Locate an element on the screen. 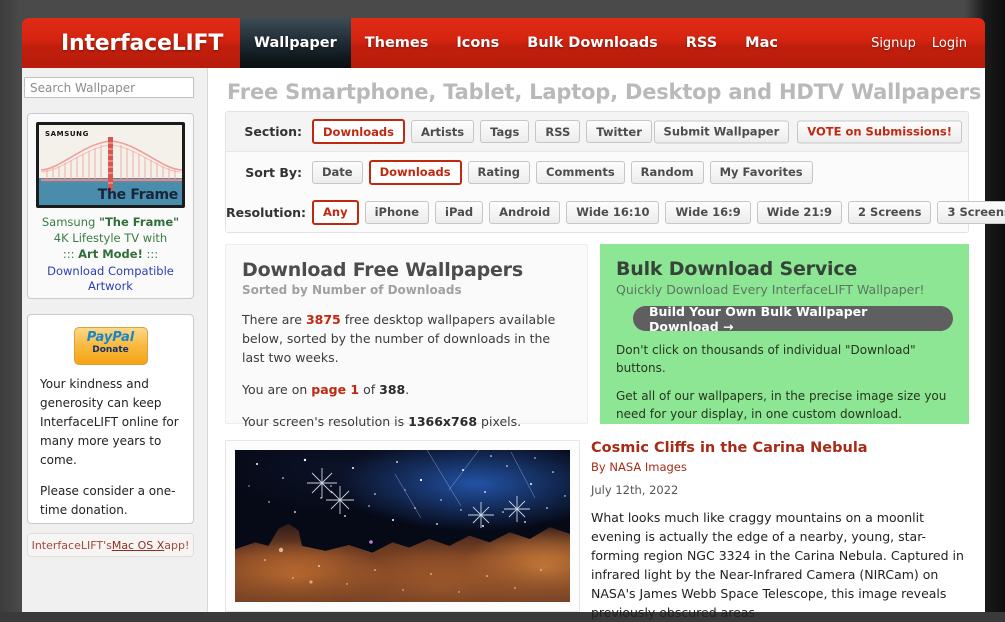 The height and width of the screenshot is (622, 1005). ad-line3-prefix: ::: is located at coordinates (70, 254).